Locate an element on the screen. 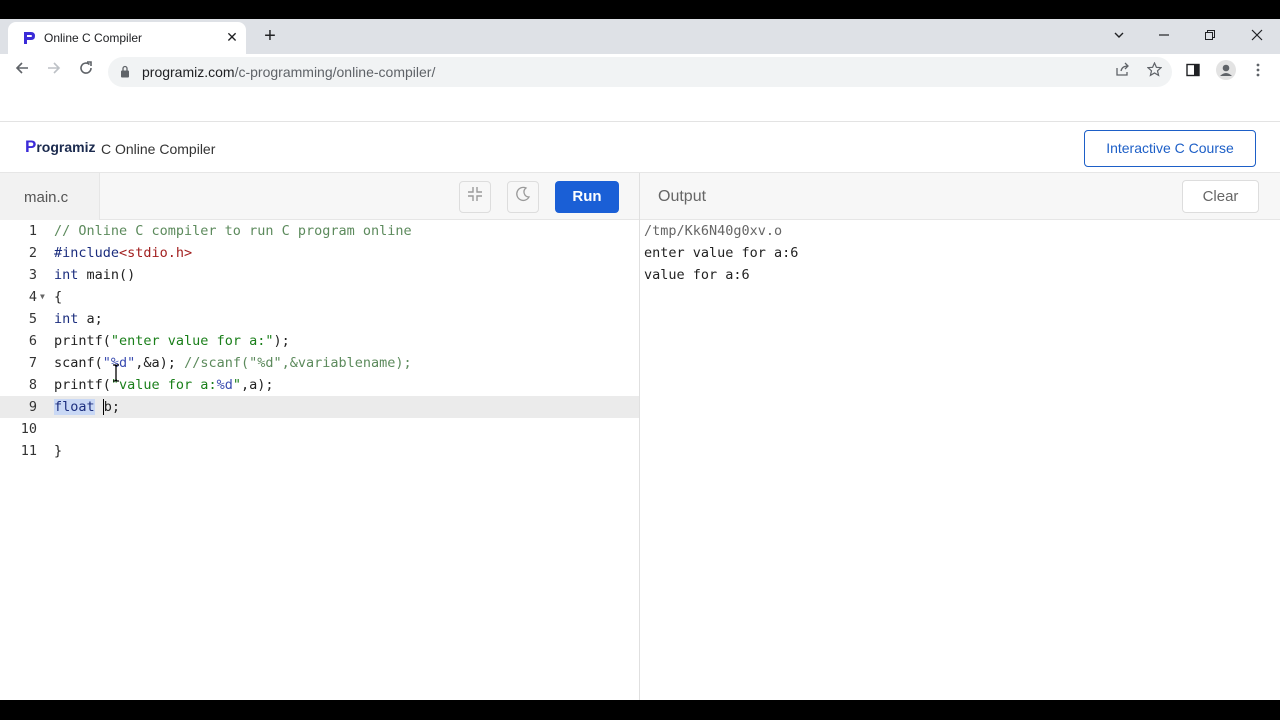  code-text: int main() is located at coordinates (94, 275).